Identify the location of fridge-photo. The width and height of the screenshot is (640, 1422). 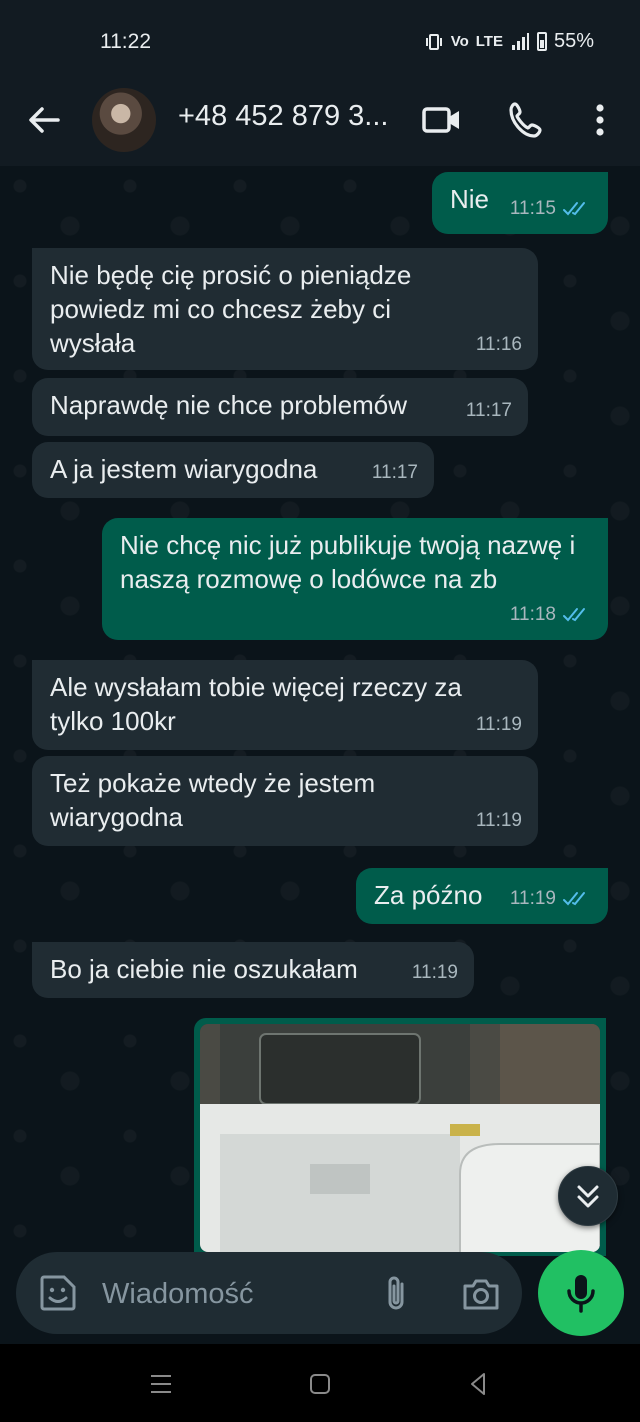
(400, 1138).